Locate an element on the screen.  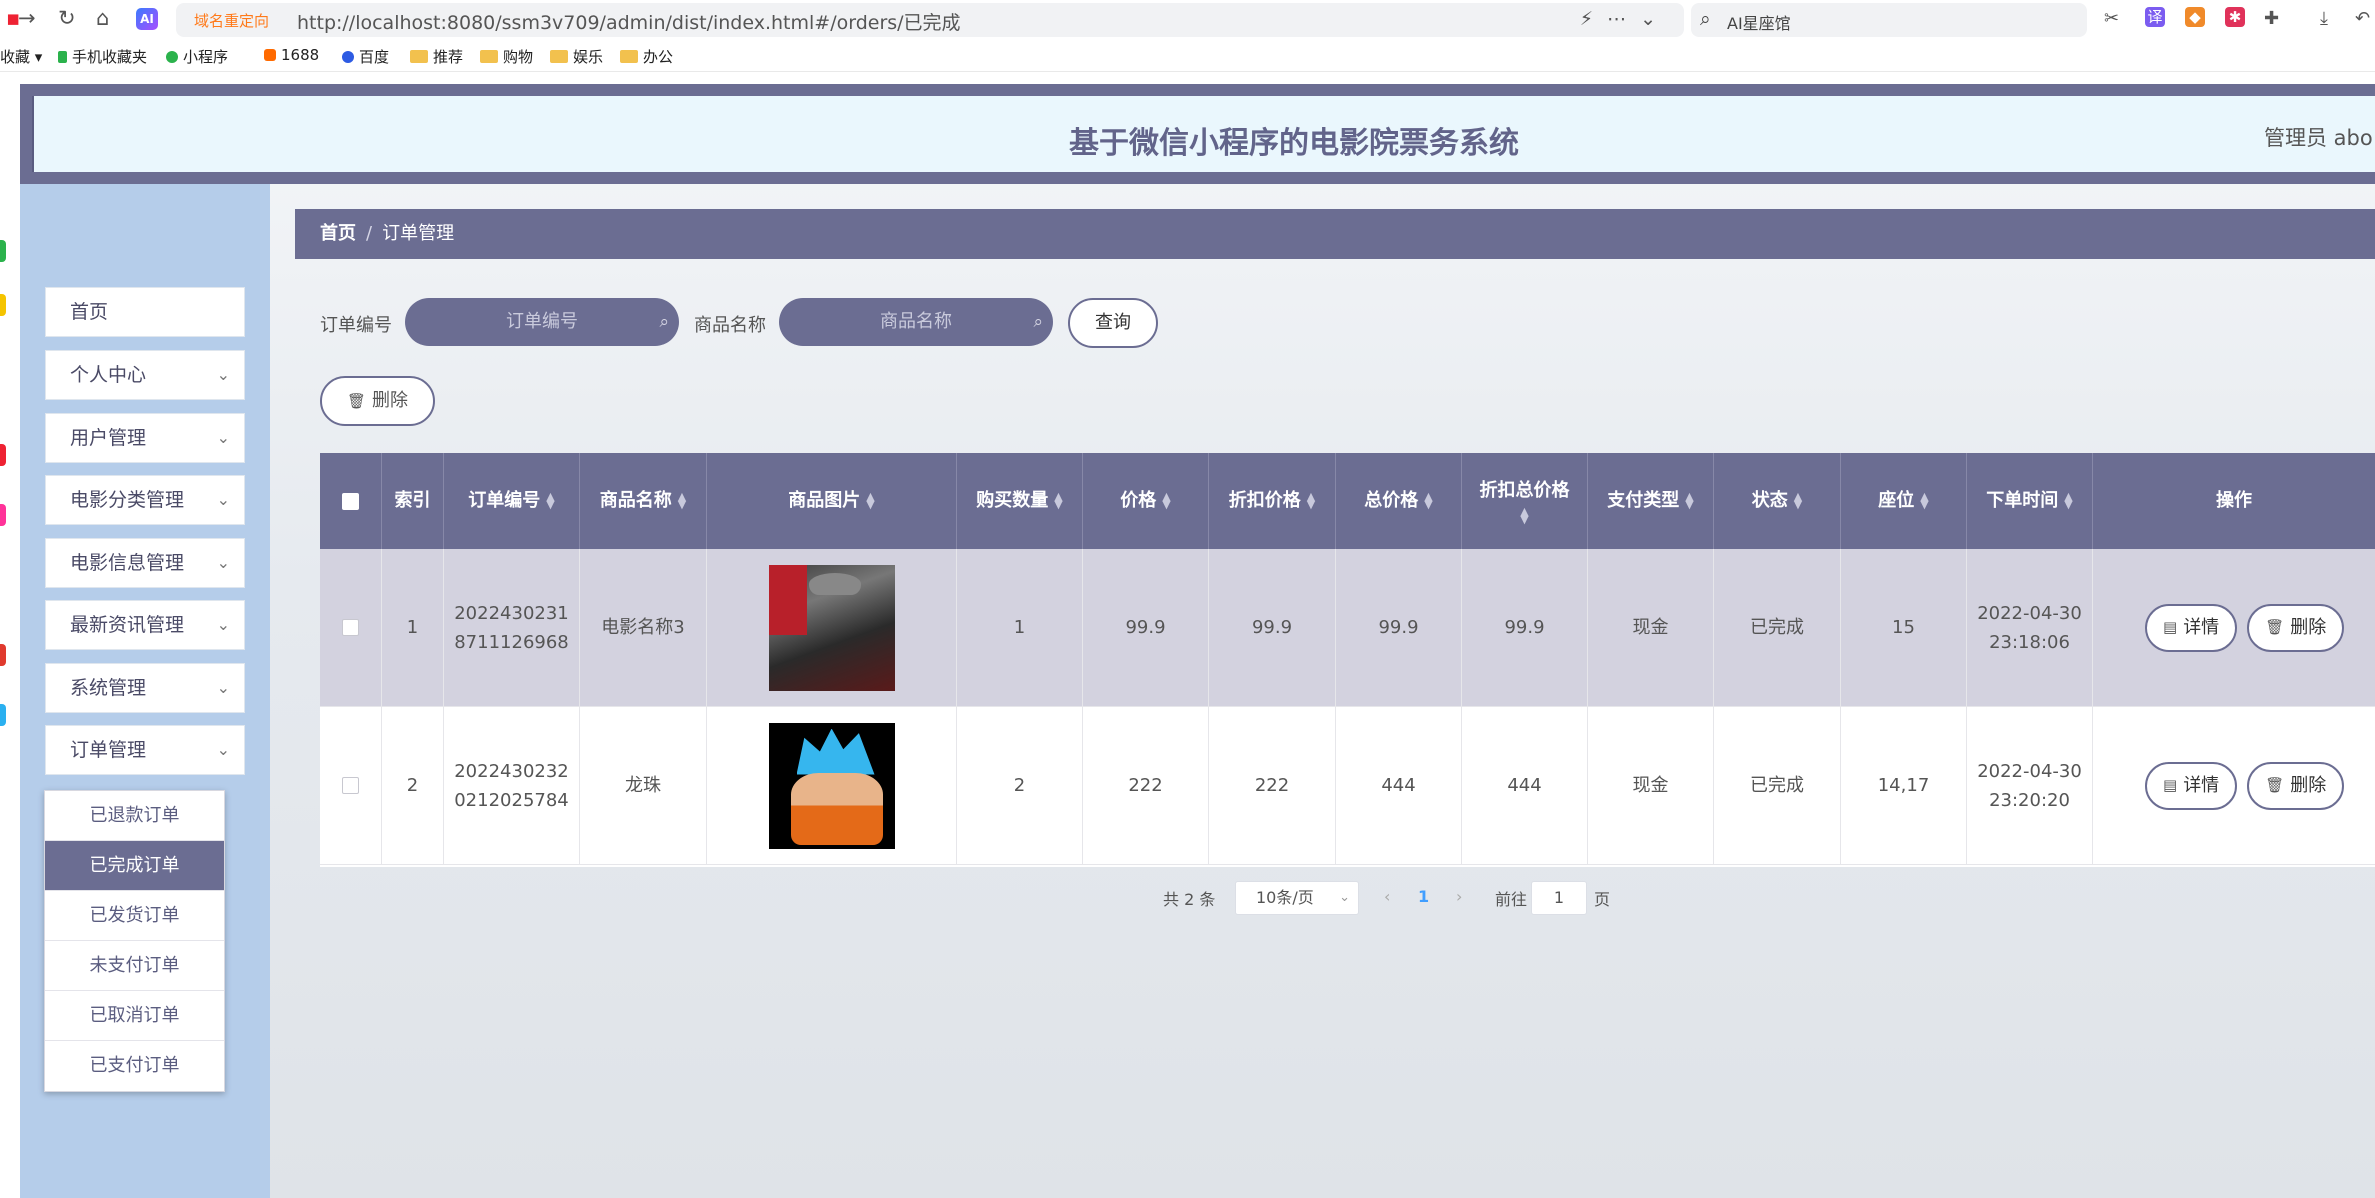
col-header-image: 商品图片 ▲ ▼ is located at coordinates (832, 501).